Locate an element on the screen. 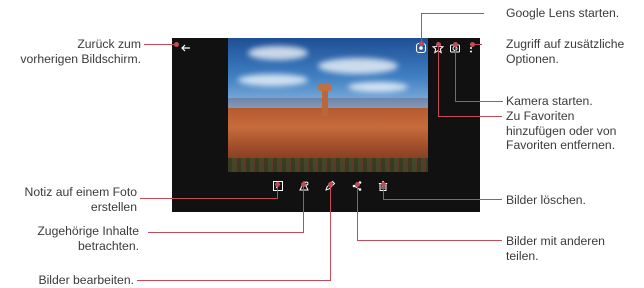  callout-line-edit-v is located at coordinates (330, 232).